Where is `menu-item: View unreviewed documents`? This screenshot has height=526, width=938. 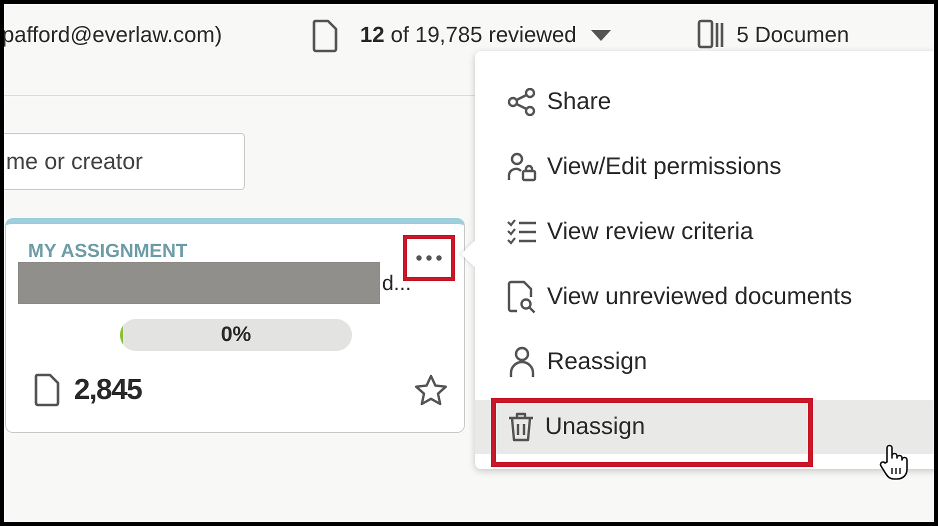 menu-item: View unreviewed documents is located at coordinates (704, 296).